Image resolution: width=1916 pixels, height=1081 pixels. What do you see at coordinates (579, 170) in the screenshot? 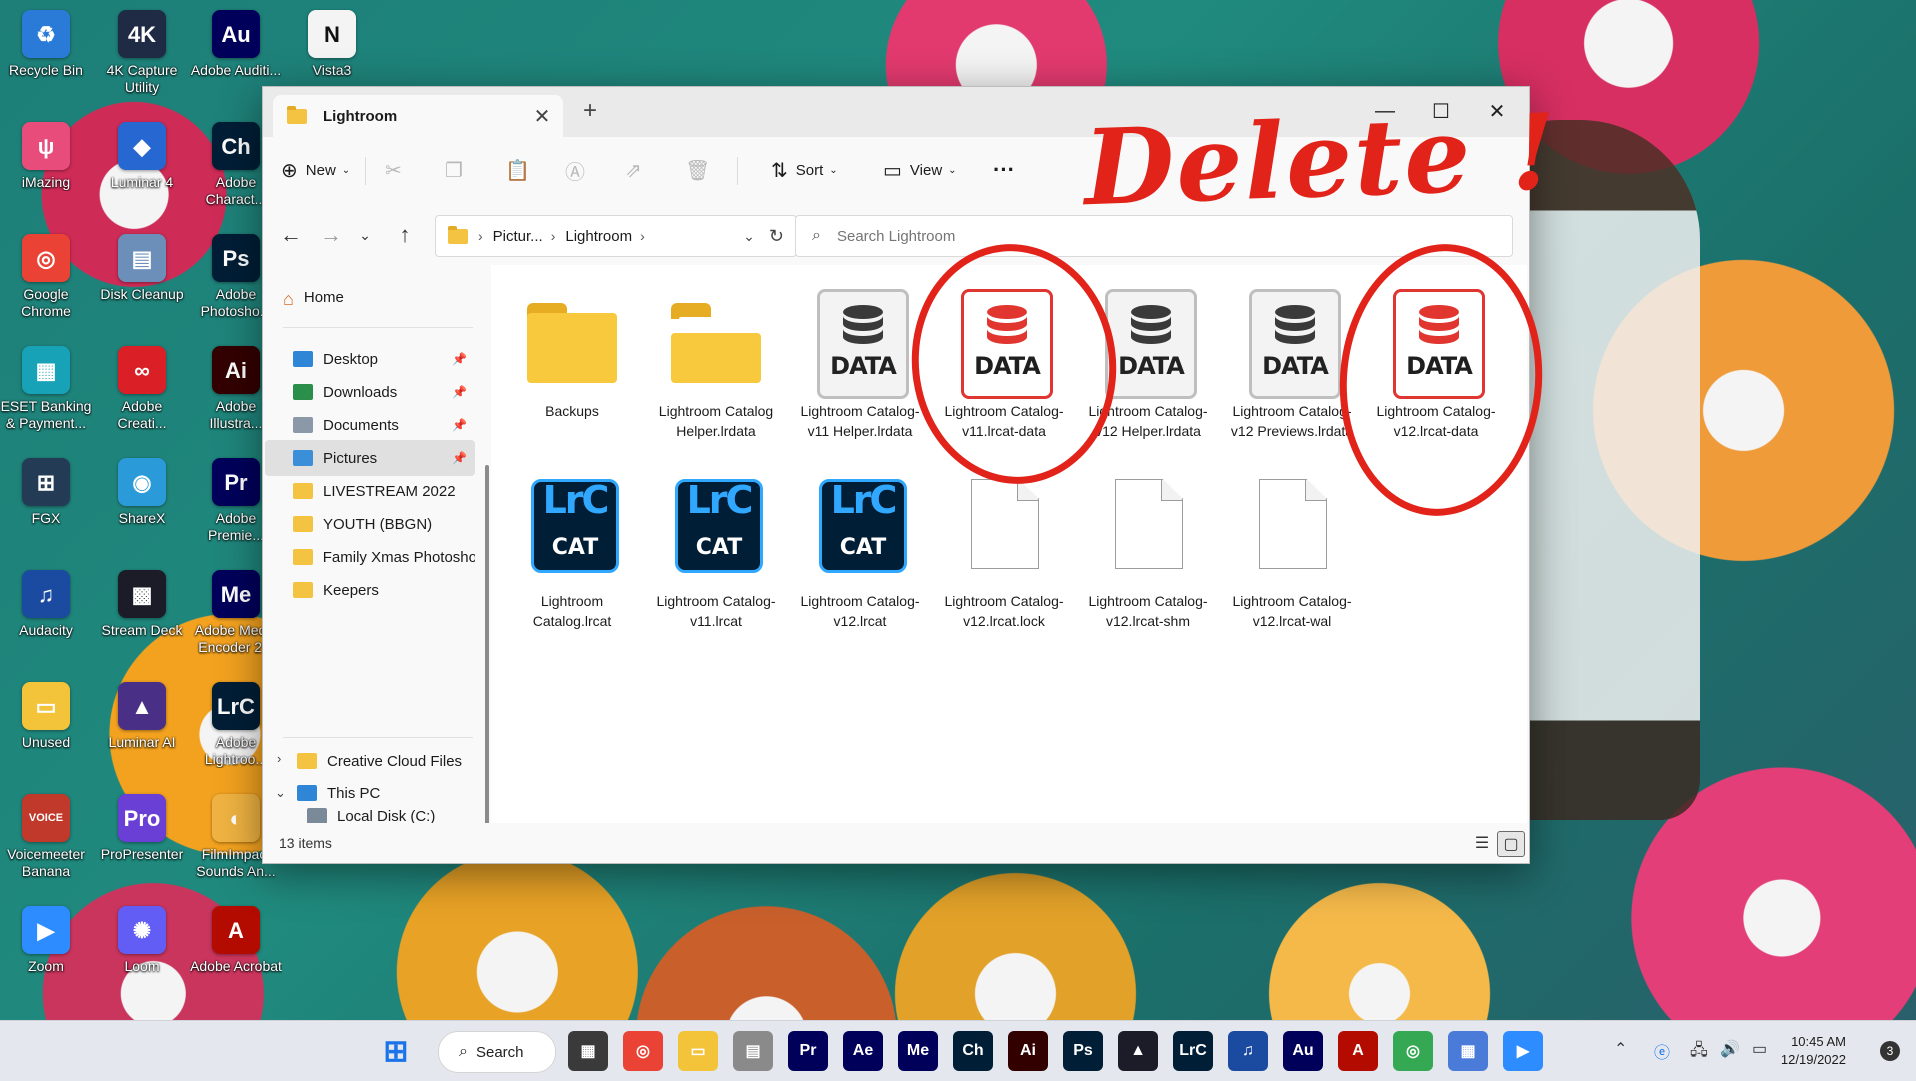
I see `rename-button: Ⓐ` at bounding box center [579, 170].